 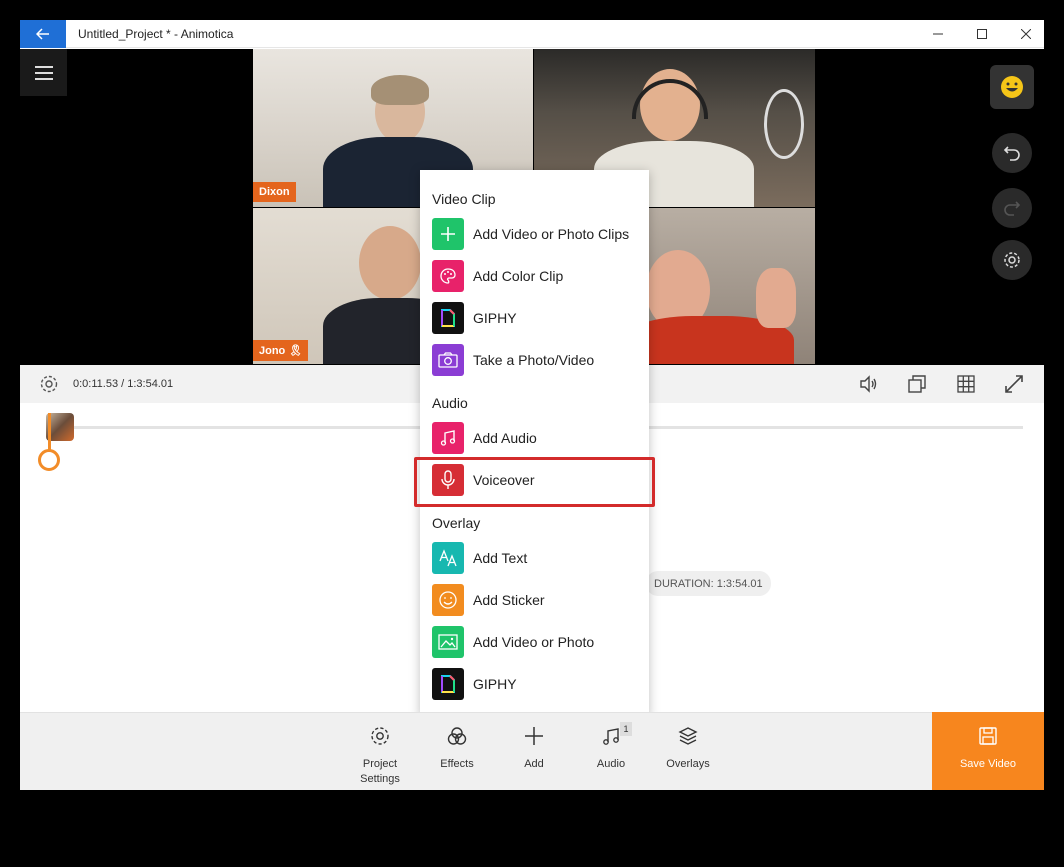 What do you see at coordinates (534, 764) in the screenshot?
I see `add-label: Add` at bounding box center [534, 764].